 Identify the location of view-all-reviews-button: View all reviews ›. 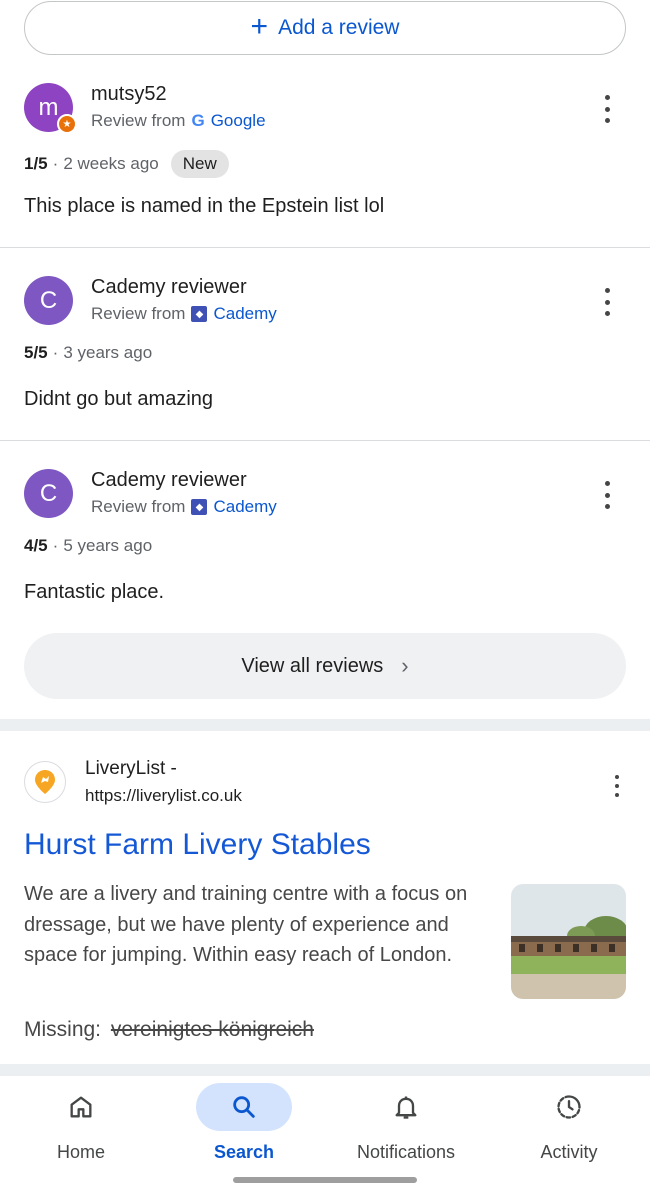
(325, 666).